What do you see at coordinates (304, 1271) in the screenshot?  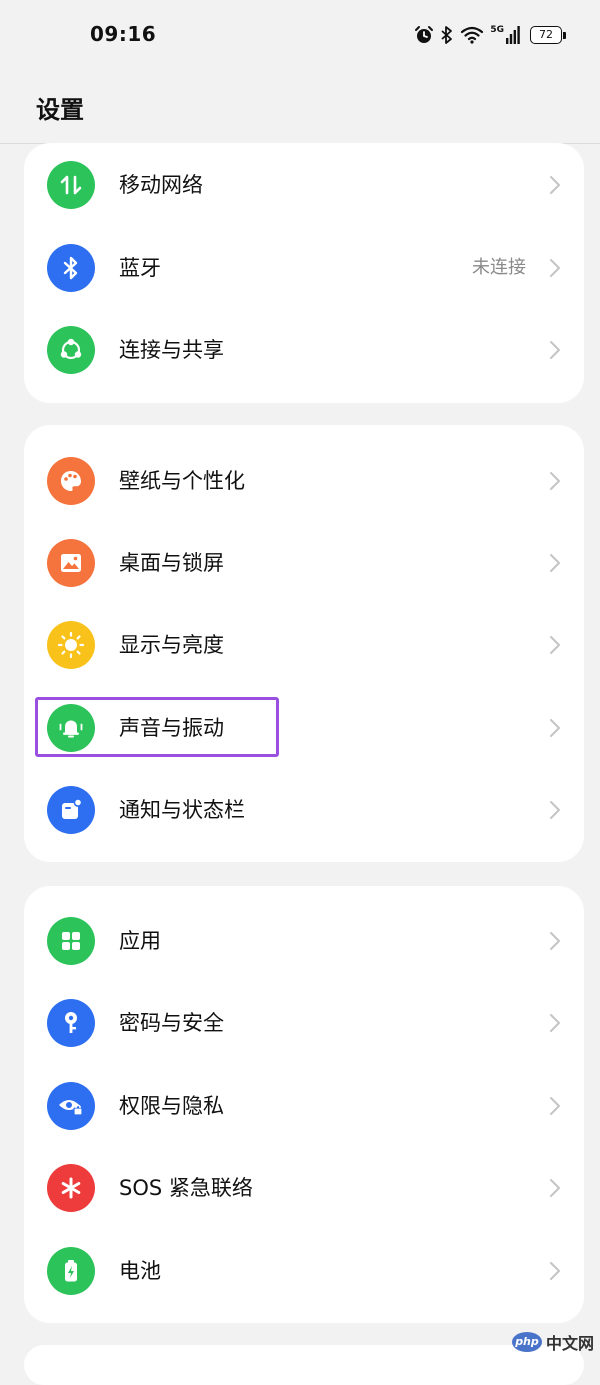 I see `settings-item-battery: 电池` at bounding box center [304, 1271].